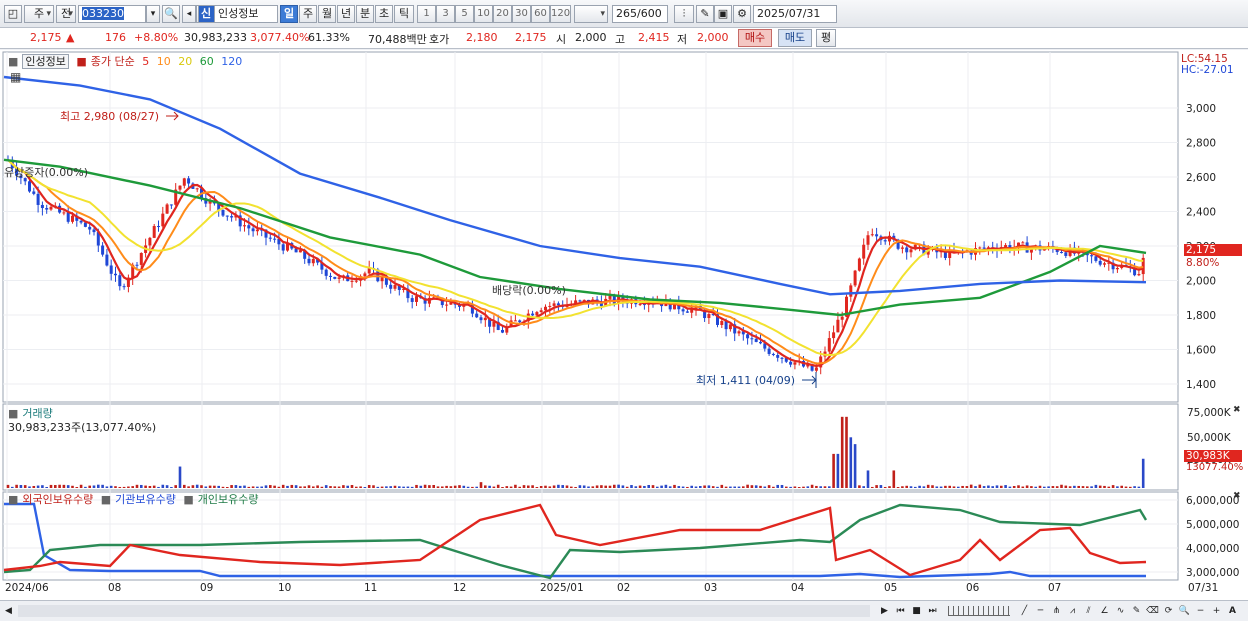  What do you see at coordinates (444, 611) in the screenshot?
I see `scroll-track` at bounding box center [444, 611].